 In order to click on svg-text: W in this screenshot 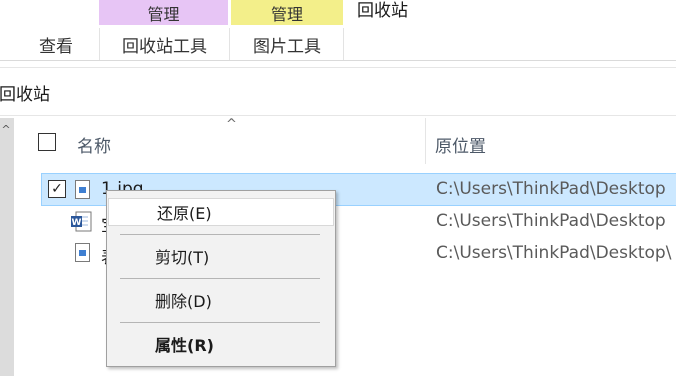, I will do `click(77, 223)`.